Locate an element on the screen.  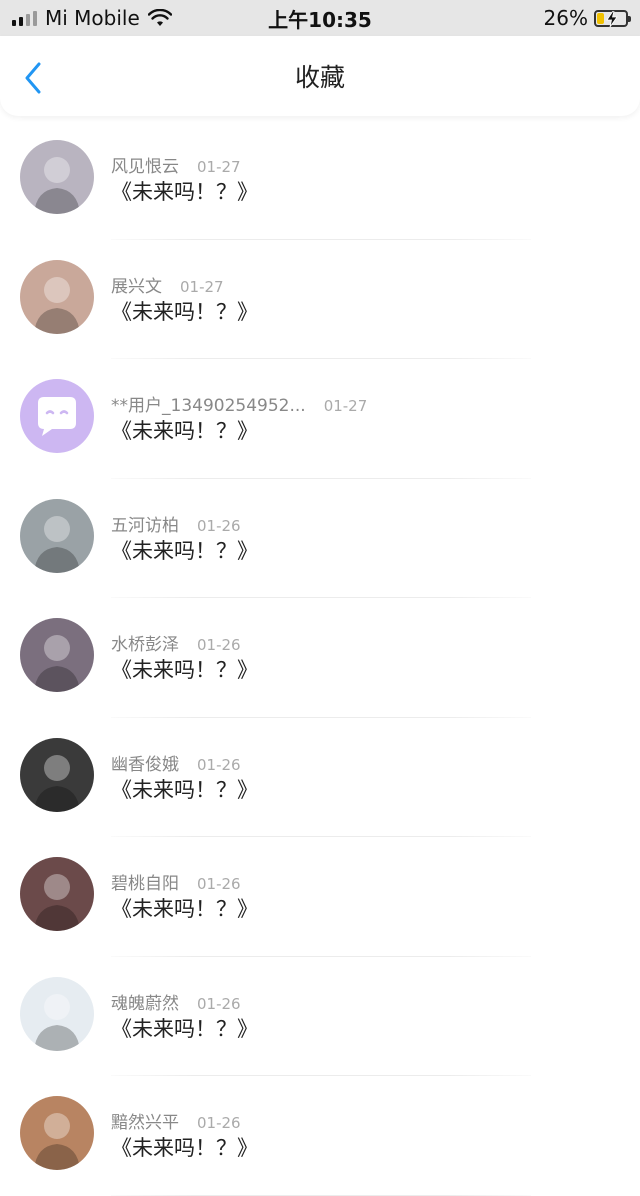
username: 水桥彭泽 is located at coordinates (145, 642).